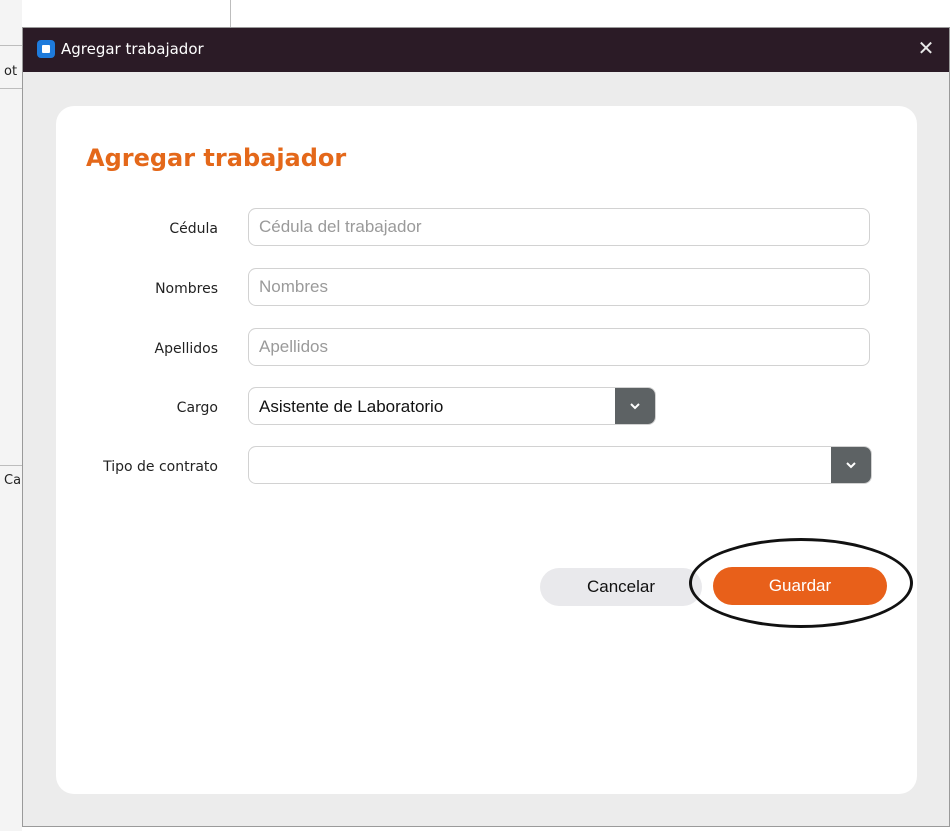 The height and width of the screenshot is (831, 950). What do you see at coordinates (46, 49) in the screenshot?
I see `app-icon` at bounding box center [46, 49].